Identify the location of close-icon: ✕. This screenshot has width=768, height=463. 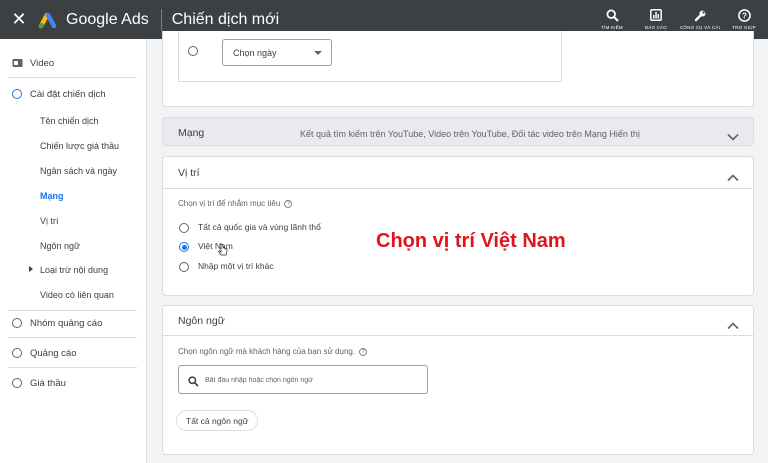
(19, 19).